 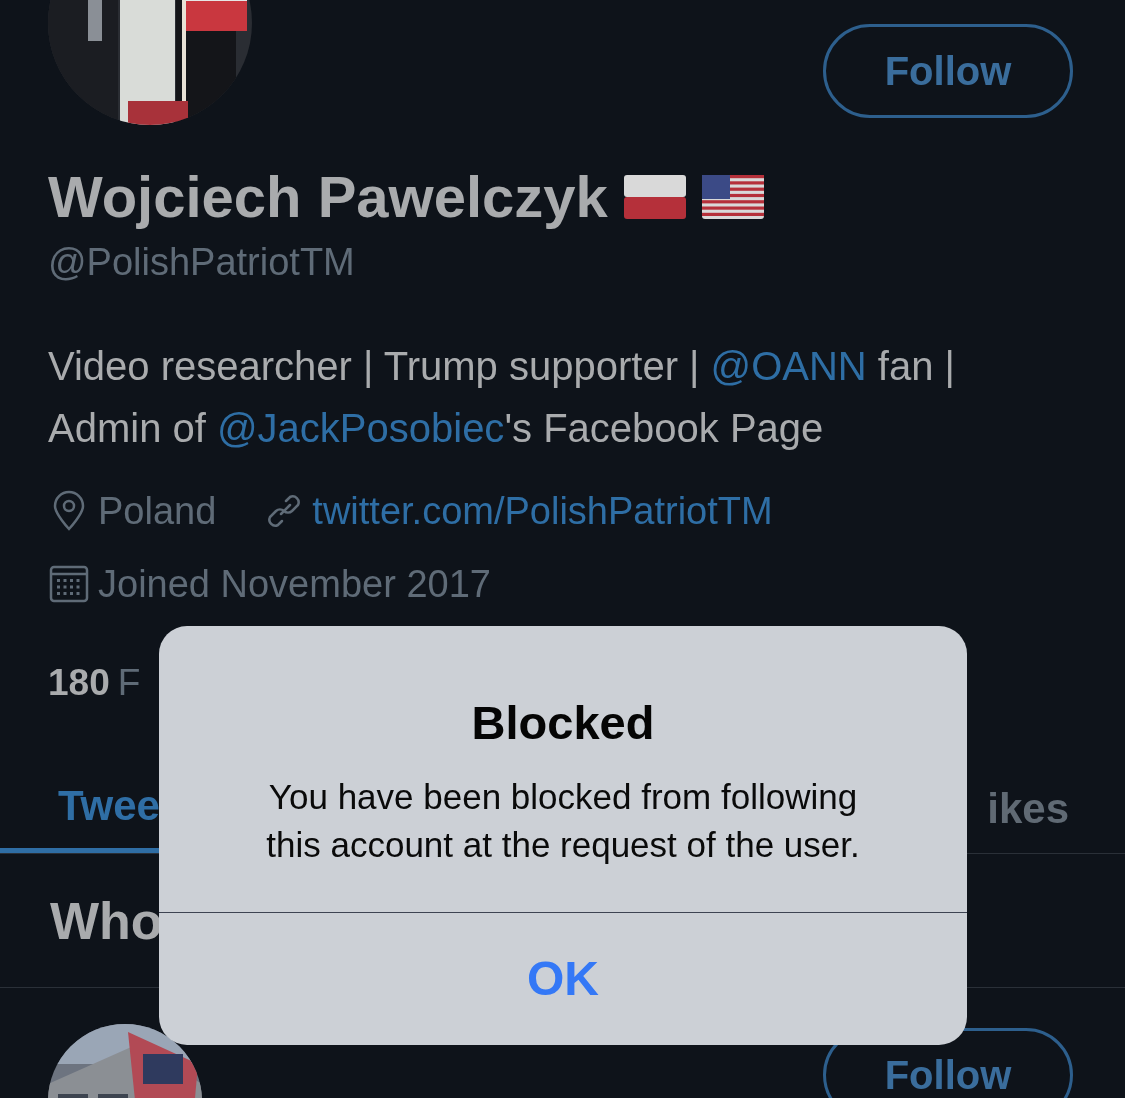 What do you see at coordinates (1028, 808) in the screenshot?
I see `tab: ikes` at bounding box center [1028, 808].